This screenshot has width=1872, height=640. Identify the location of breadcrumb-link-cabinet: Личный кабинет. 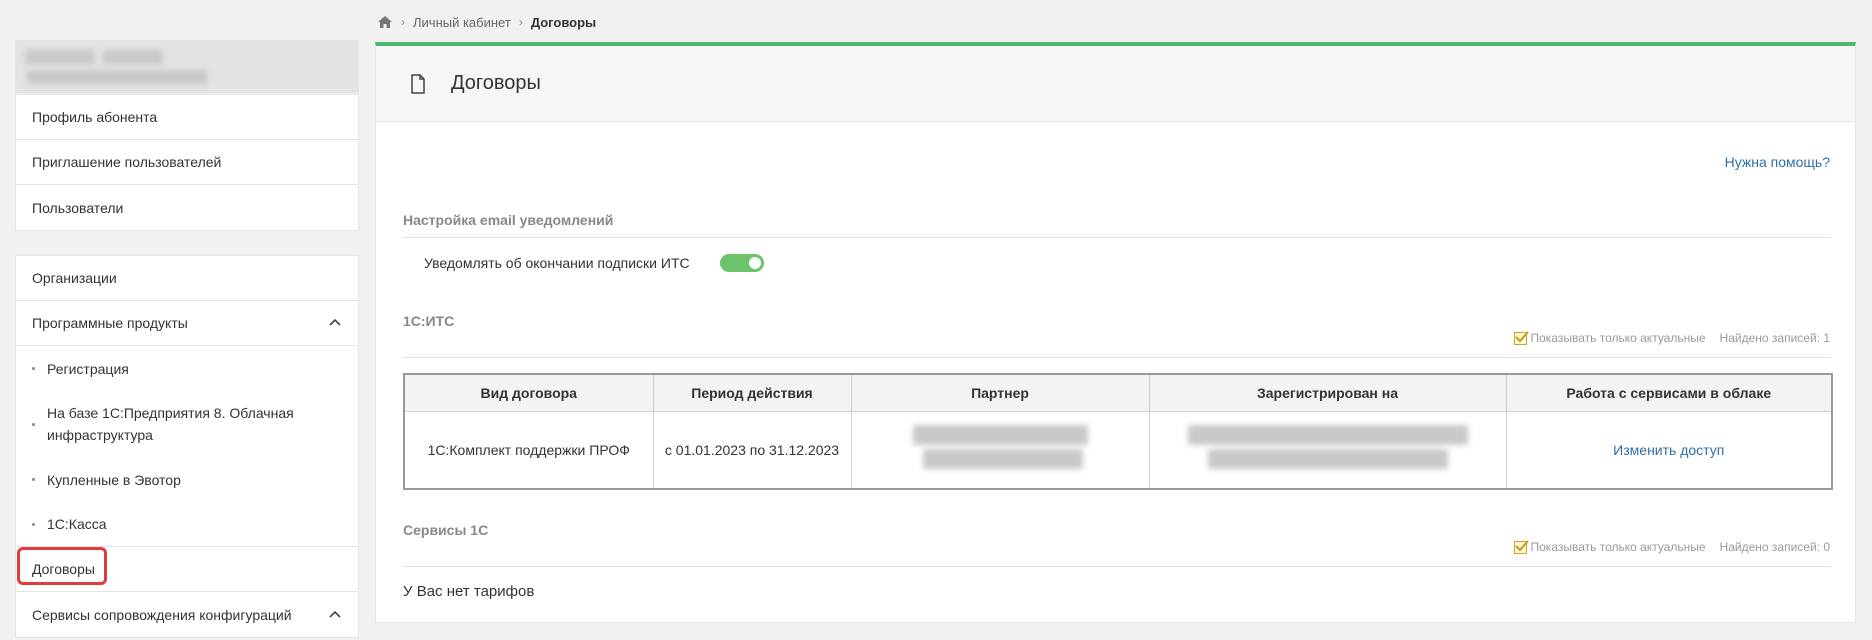
(462, 22).